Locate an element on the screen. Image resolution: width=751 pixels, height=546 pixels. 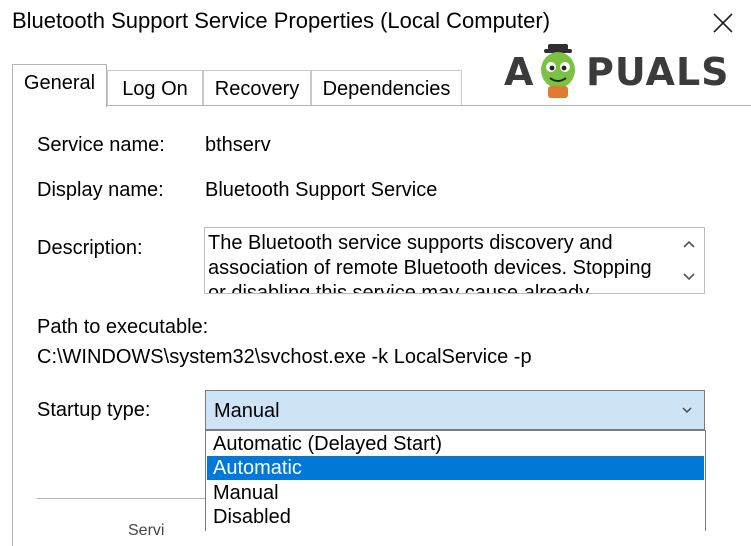
service-name-value: bthserv is located at coordinates (238, 145).